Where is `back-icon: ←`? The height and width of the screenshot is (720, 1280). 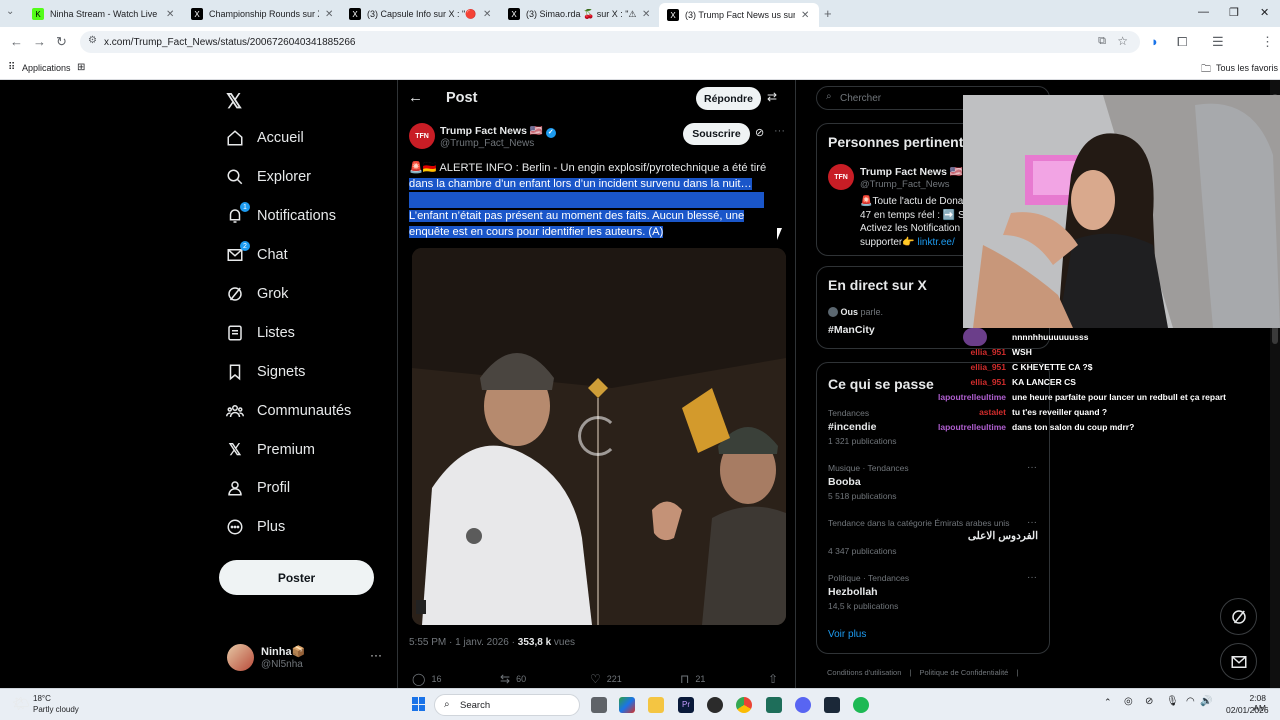 back-icon: ← is located at coordinates (16, 41).